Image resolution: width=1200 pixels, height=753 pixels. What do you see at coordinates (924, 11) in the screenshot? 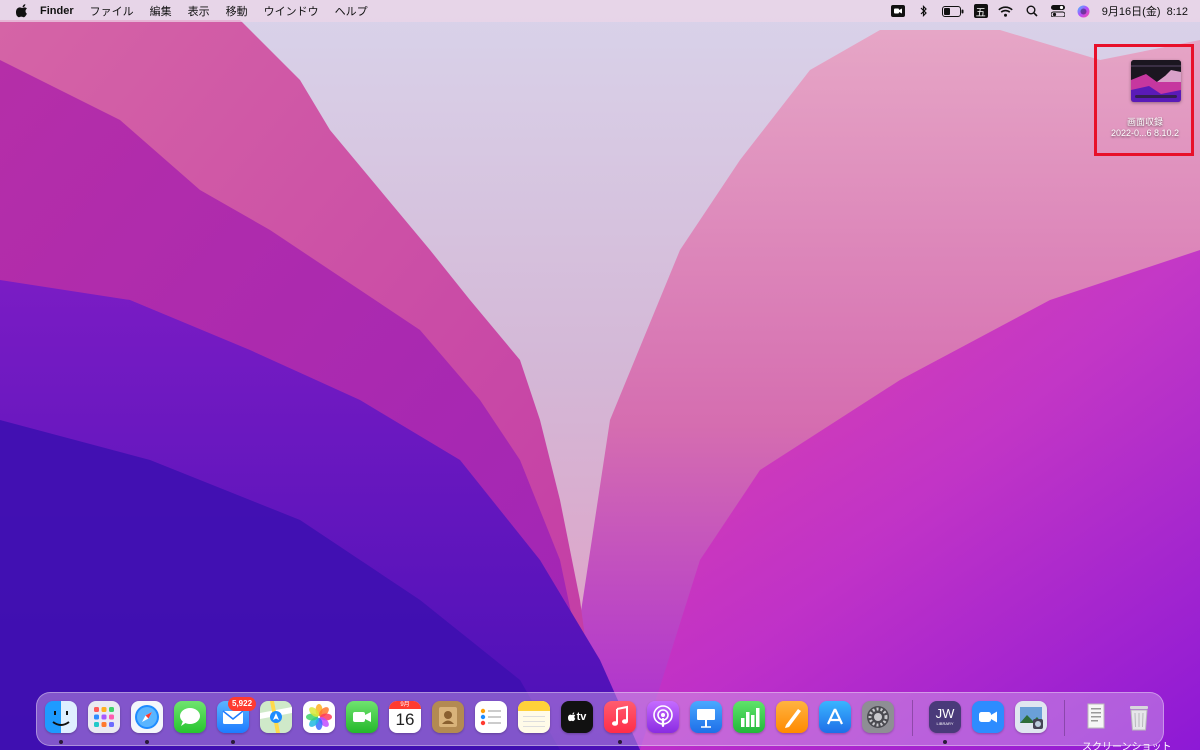
I see `bluetooth-icon` at bounding box center [924, 11].